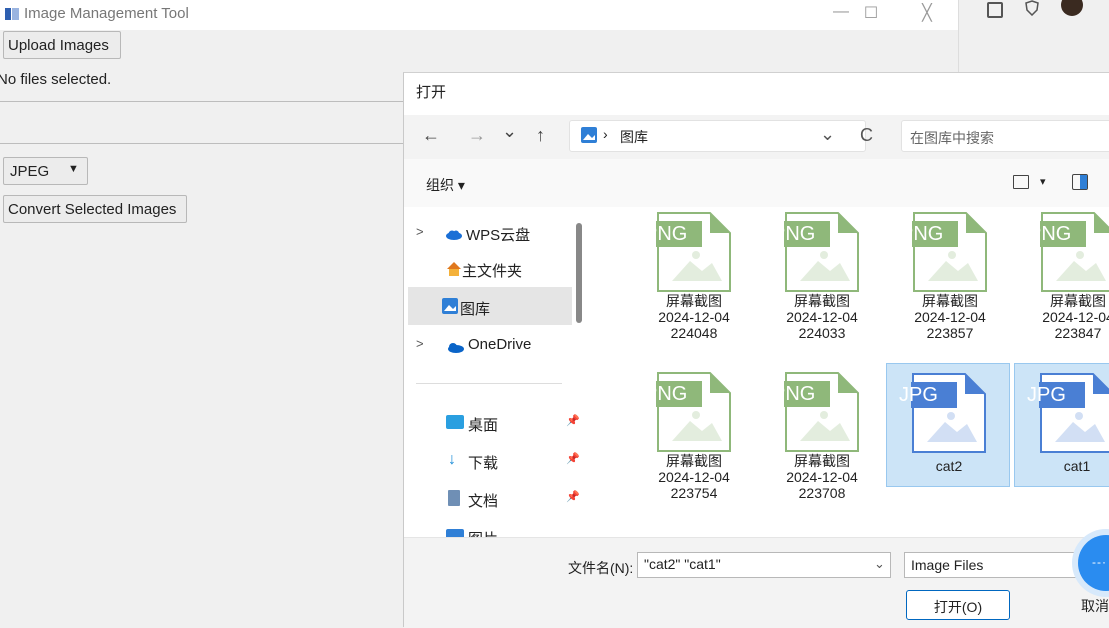 The height and width of the screenshot is (628, 1109). I want to click on file-tile: JPG cat1, so click(1061, 425).